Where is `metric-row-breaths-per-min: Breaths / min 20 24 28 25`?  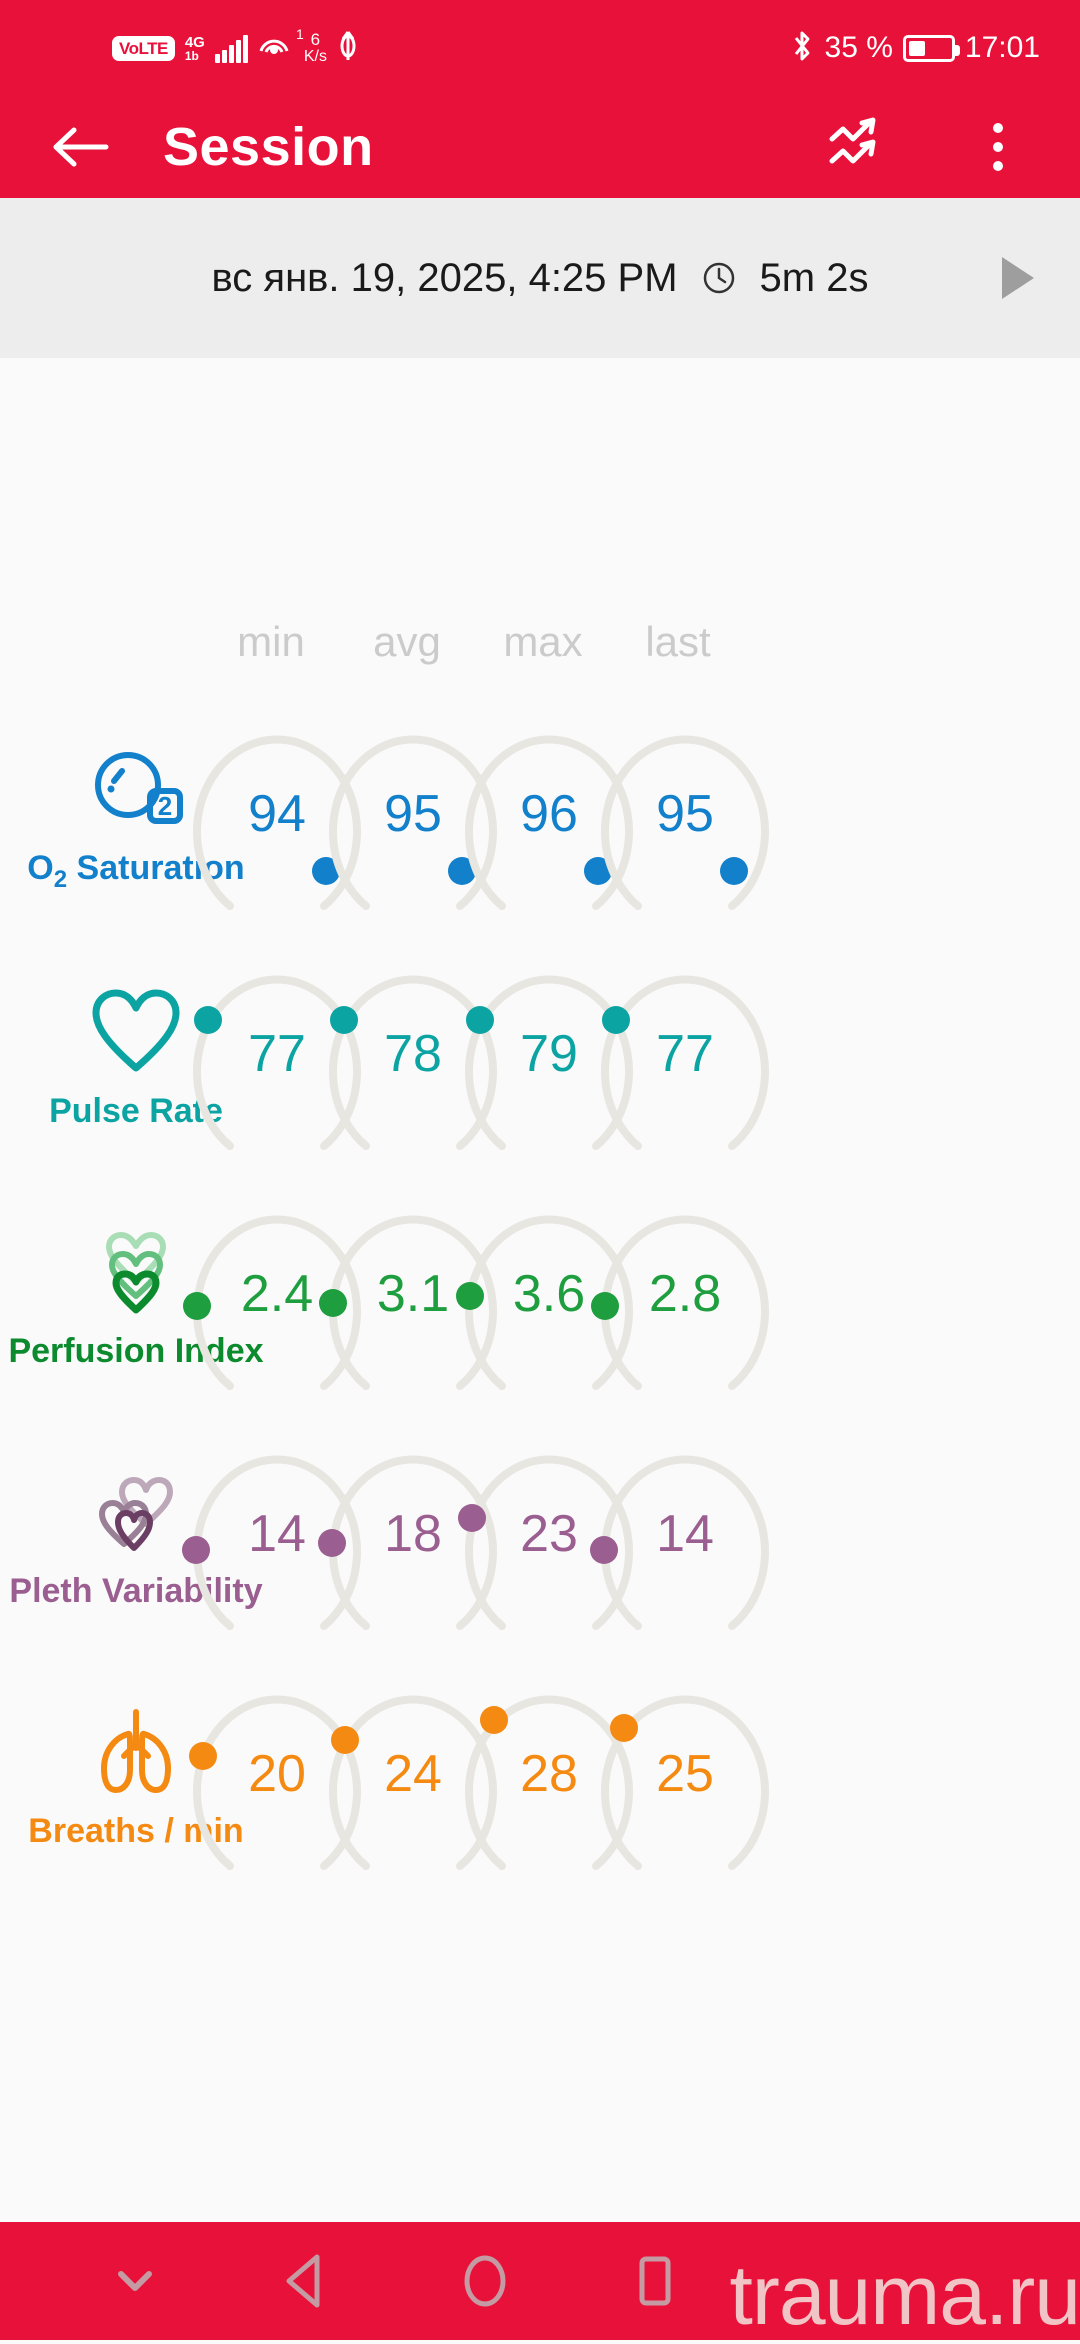
metric-row-breaths-per-min: Breaths / min 20 24 28 25 is located at coordinates (540, 1774).